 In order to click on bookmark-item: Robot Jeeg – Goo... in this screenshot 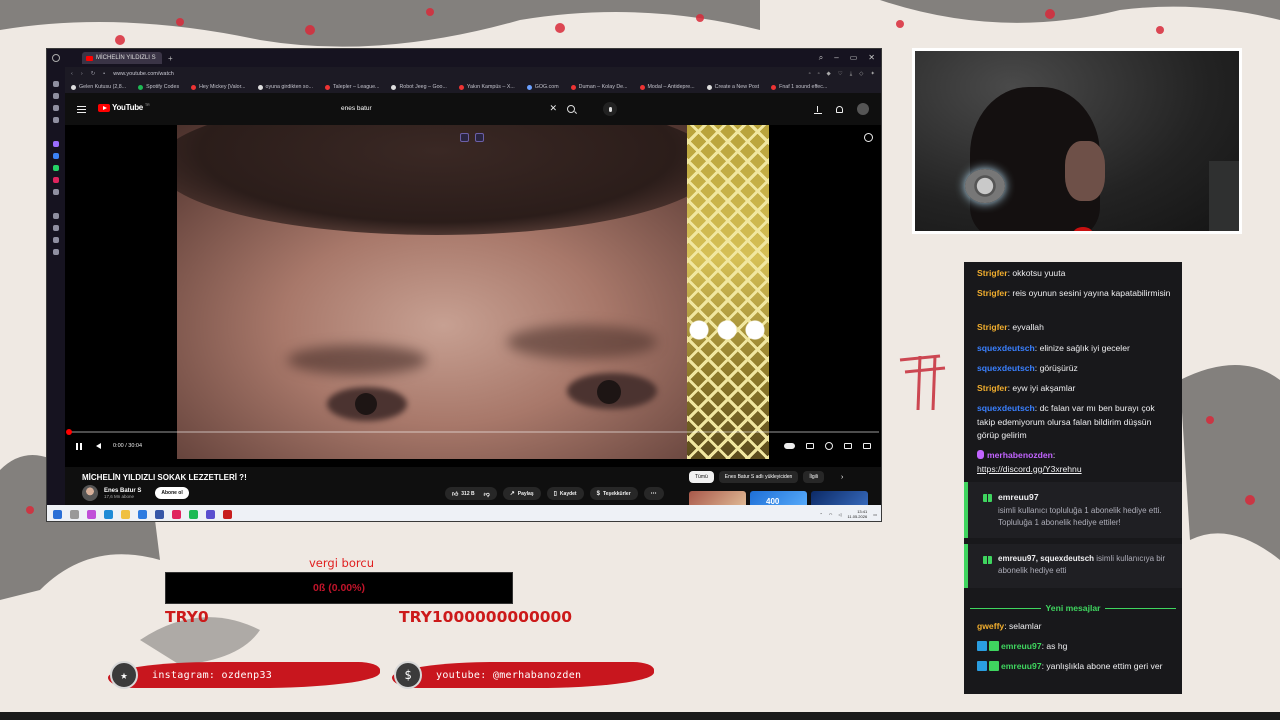, I will do `click(419, 87)`.